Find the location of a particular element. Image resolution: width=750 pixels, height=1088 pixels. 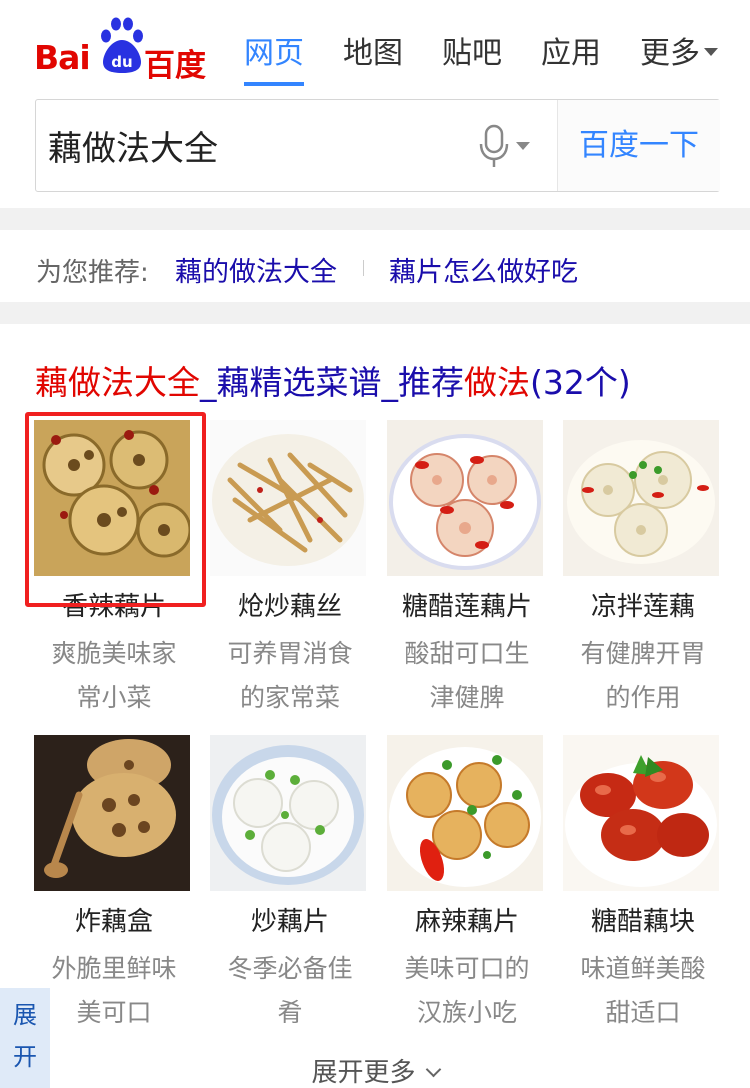

recipe-card: 炸藕盒 外脆里鲜味 美可口 is located at coordinates (114, 885).